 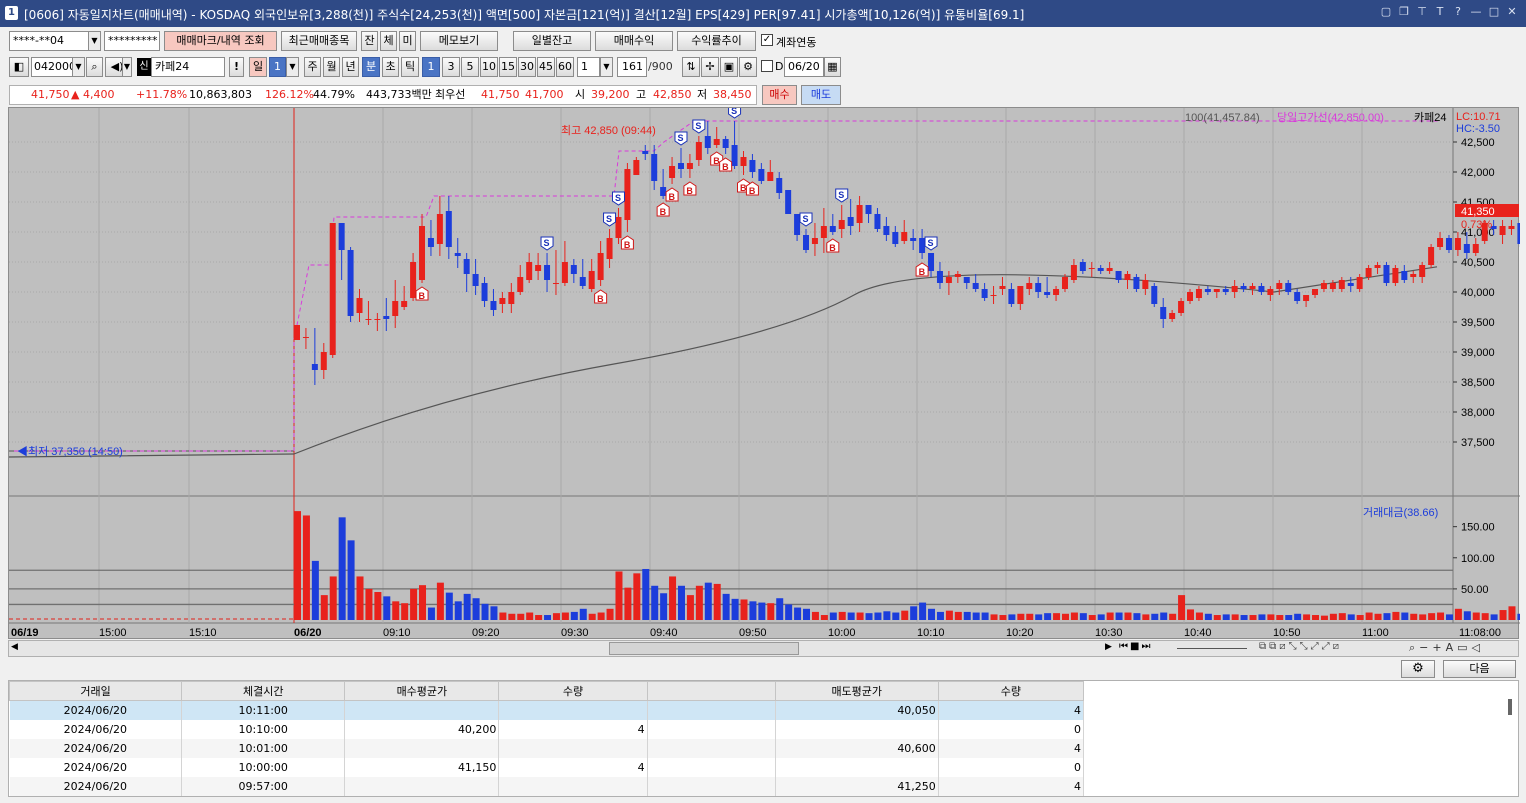 I want to click on count-input: 161, so click(x=632, y=67).